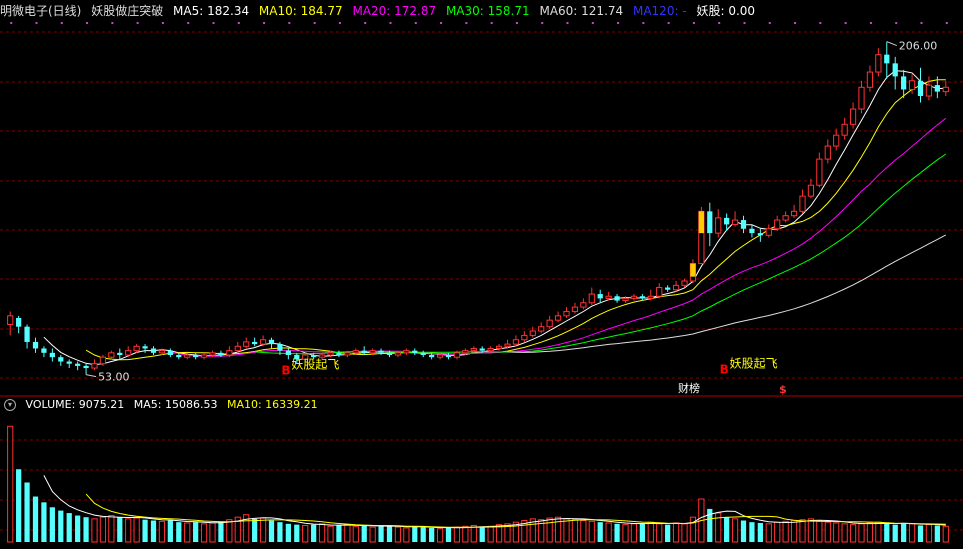 The width and height of the screenshot is (963, 549). What do you see at coordinates (754, 363) in the screenshot?
I see `signal-text: 妖股起飞` at bounding box center [754, 363].